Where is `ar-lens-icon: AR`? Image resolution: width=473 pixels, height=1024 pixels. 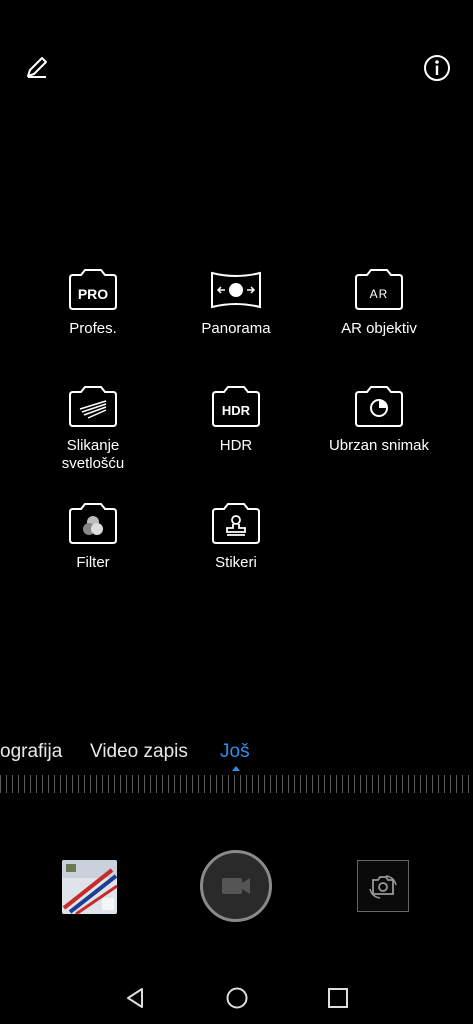
ar-lens-icon: AR is located at coordinates (379, 289).